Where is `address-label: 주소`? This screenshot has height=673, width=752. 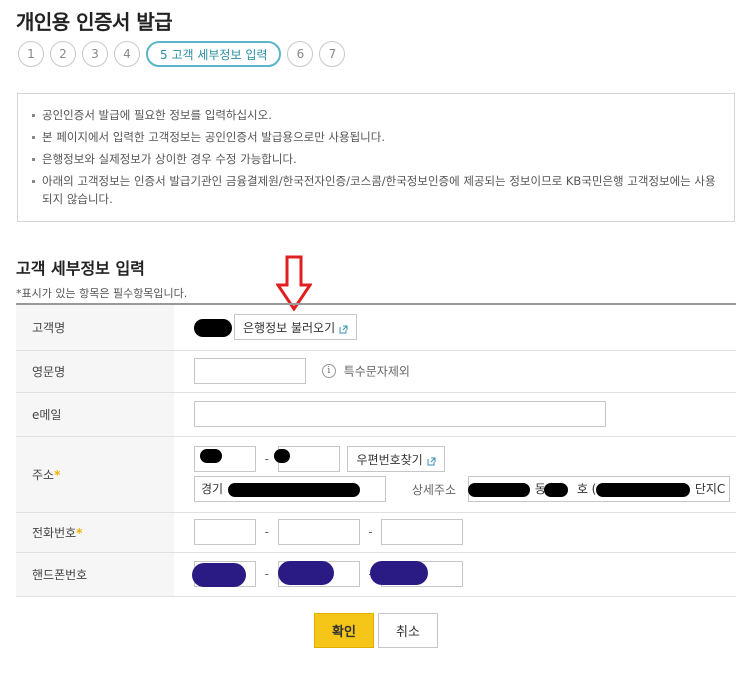 address-label: 주소 is located at coordinates (43, 474).